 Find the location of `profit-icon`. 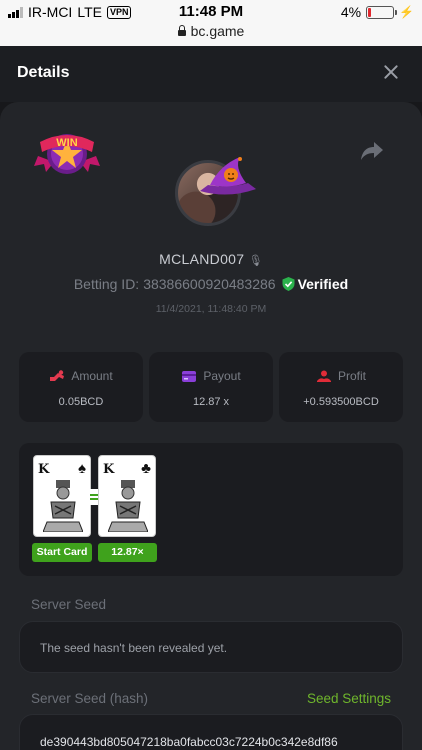

profit-icon is located at coordinates (323, 376).